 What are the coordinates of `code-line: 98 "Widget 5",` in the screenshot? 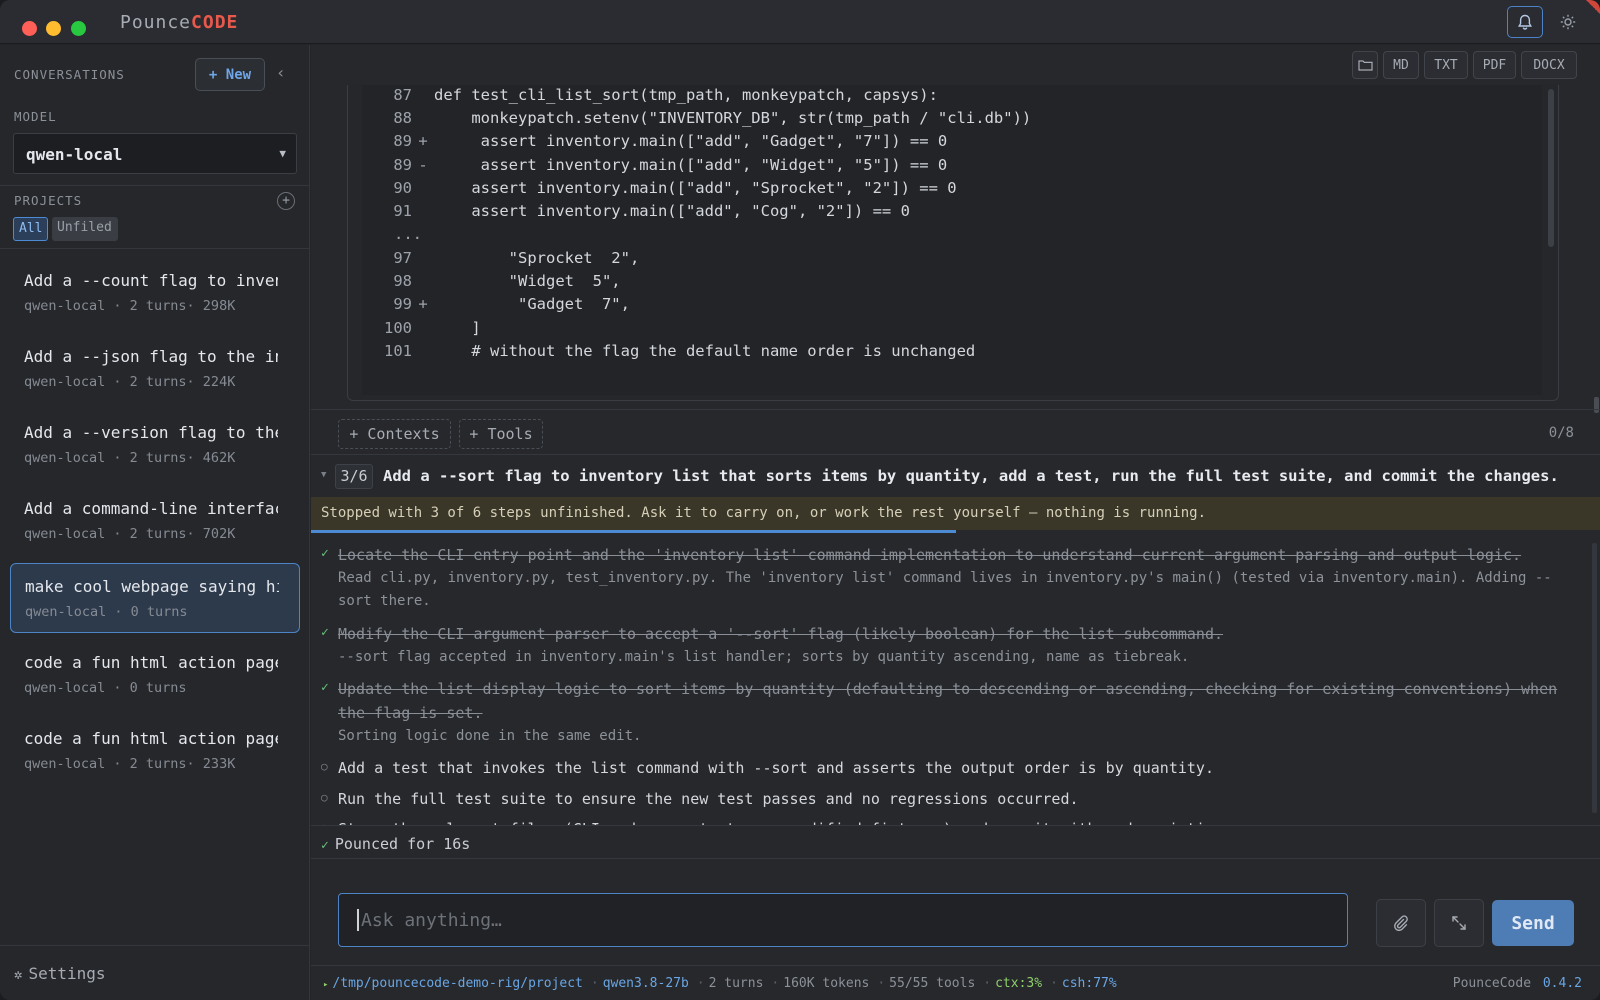 It's located at (507, 281).